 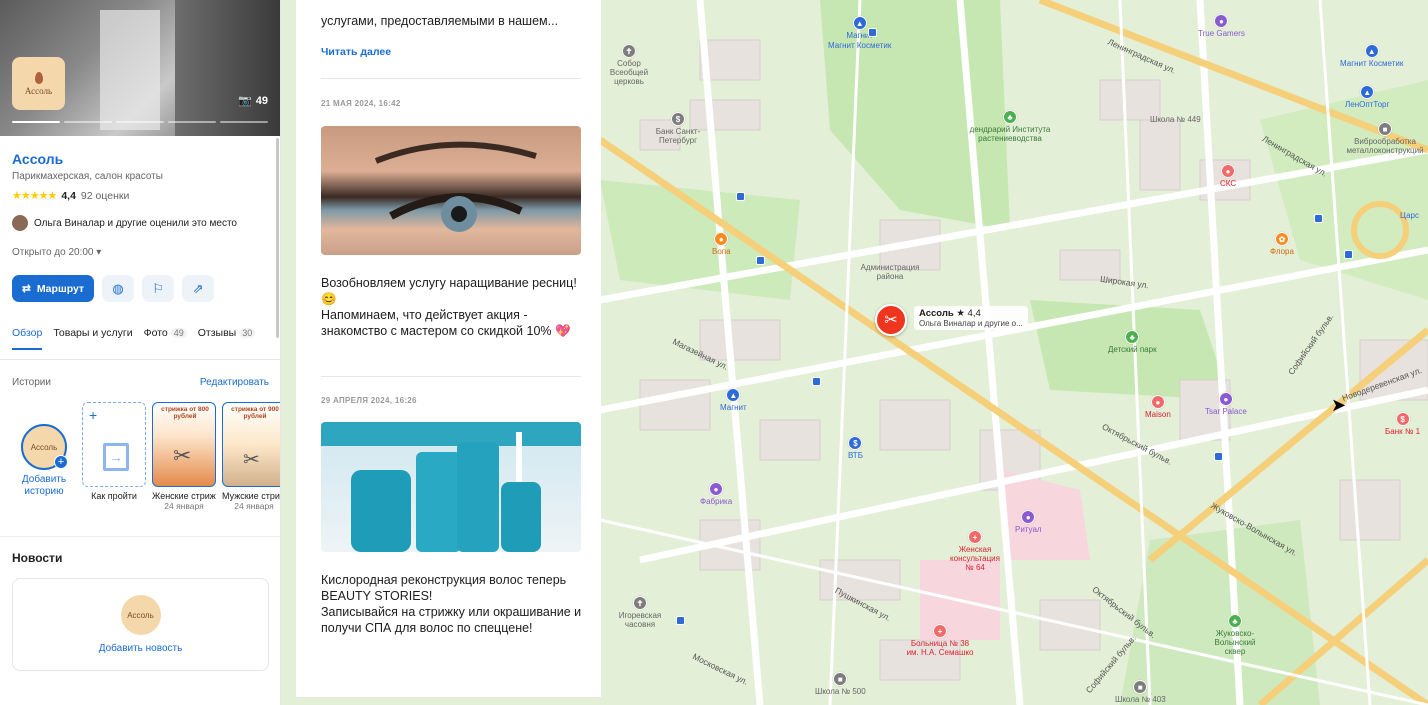 I want to click on poi-lenopttorg: ▲ ЛенОптТорг, so click(x=1367, y=97).